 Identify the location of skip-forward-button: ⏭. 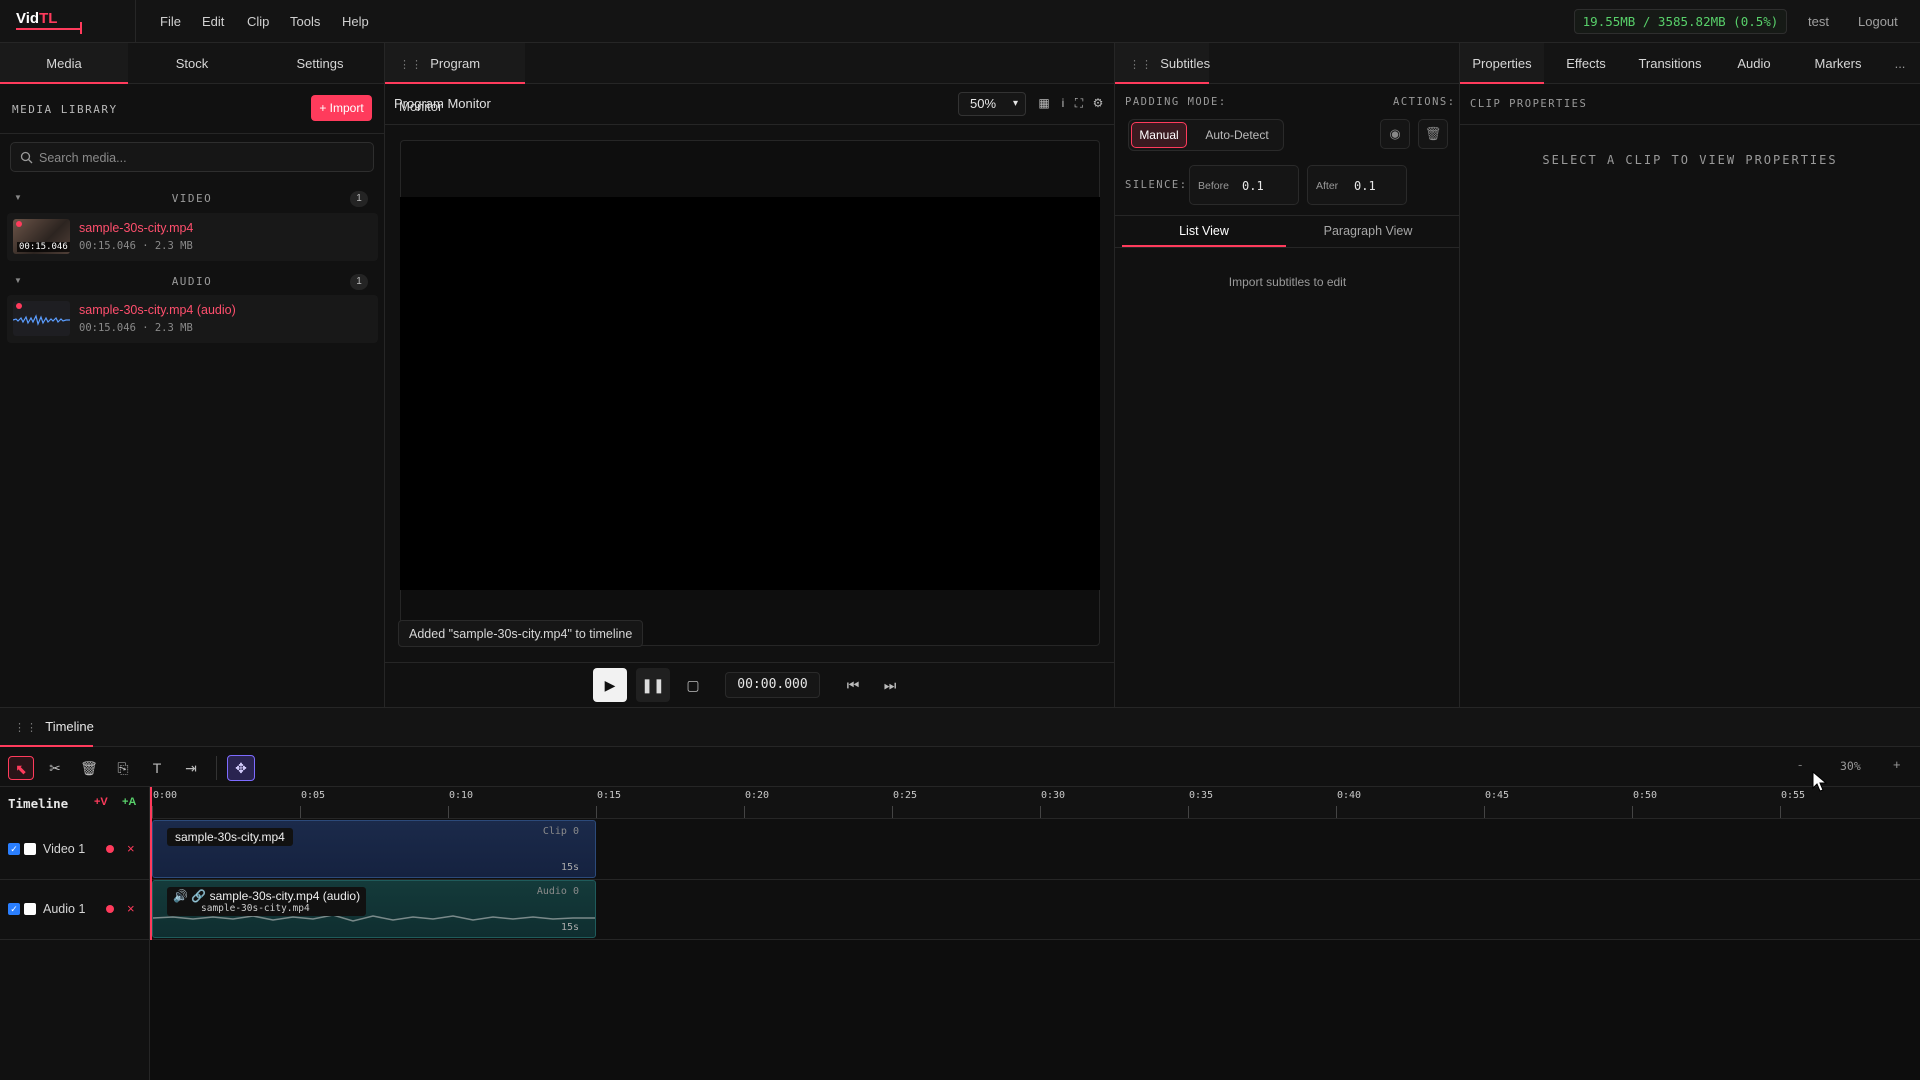
(890, 685).